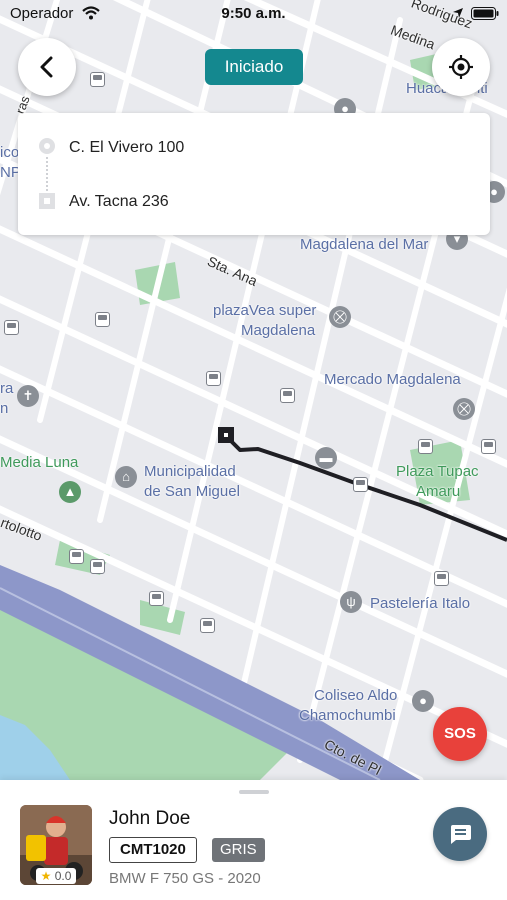  I want to click on origin-marker-icon, so click(47, 146).